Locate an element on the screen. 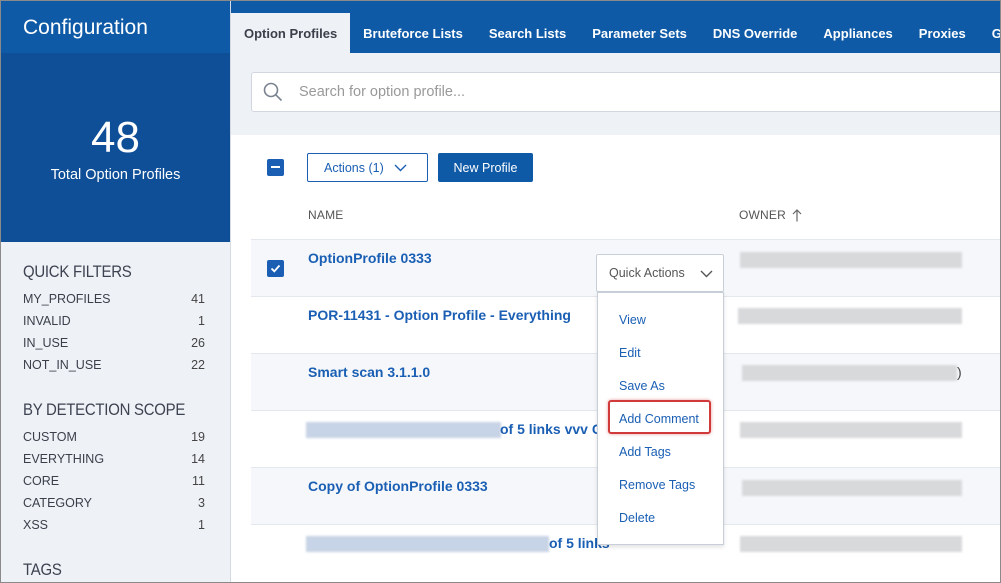 Image resolution: width=1001 pixels, height=583 pixels. tab-search-lists: Search Lists is located at coordinates (527, 33).